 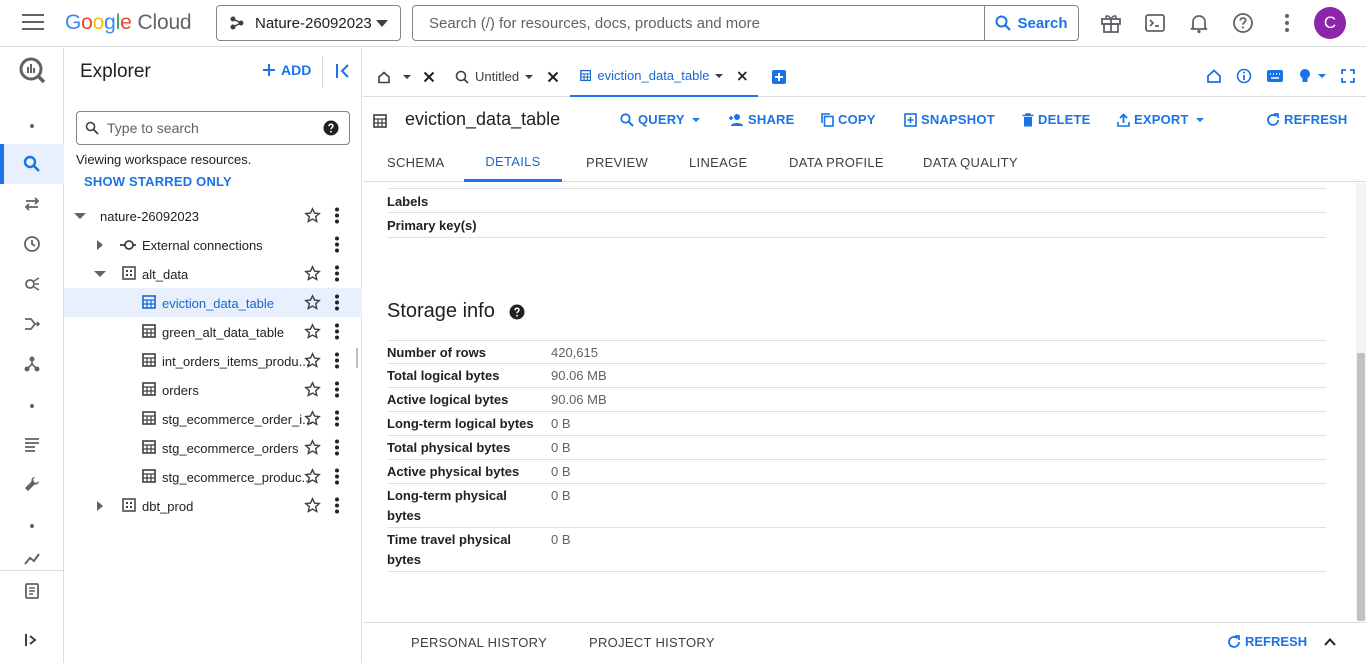 What do you see at coordinates (1031, 23) in the screenshot?
I see `search-button: Search` at bounding box center [1031, 23].